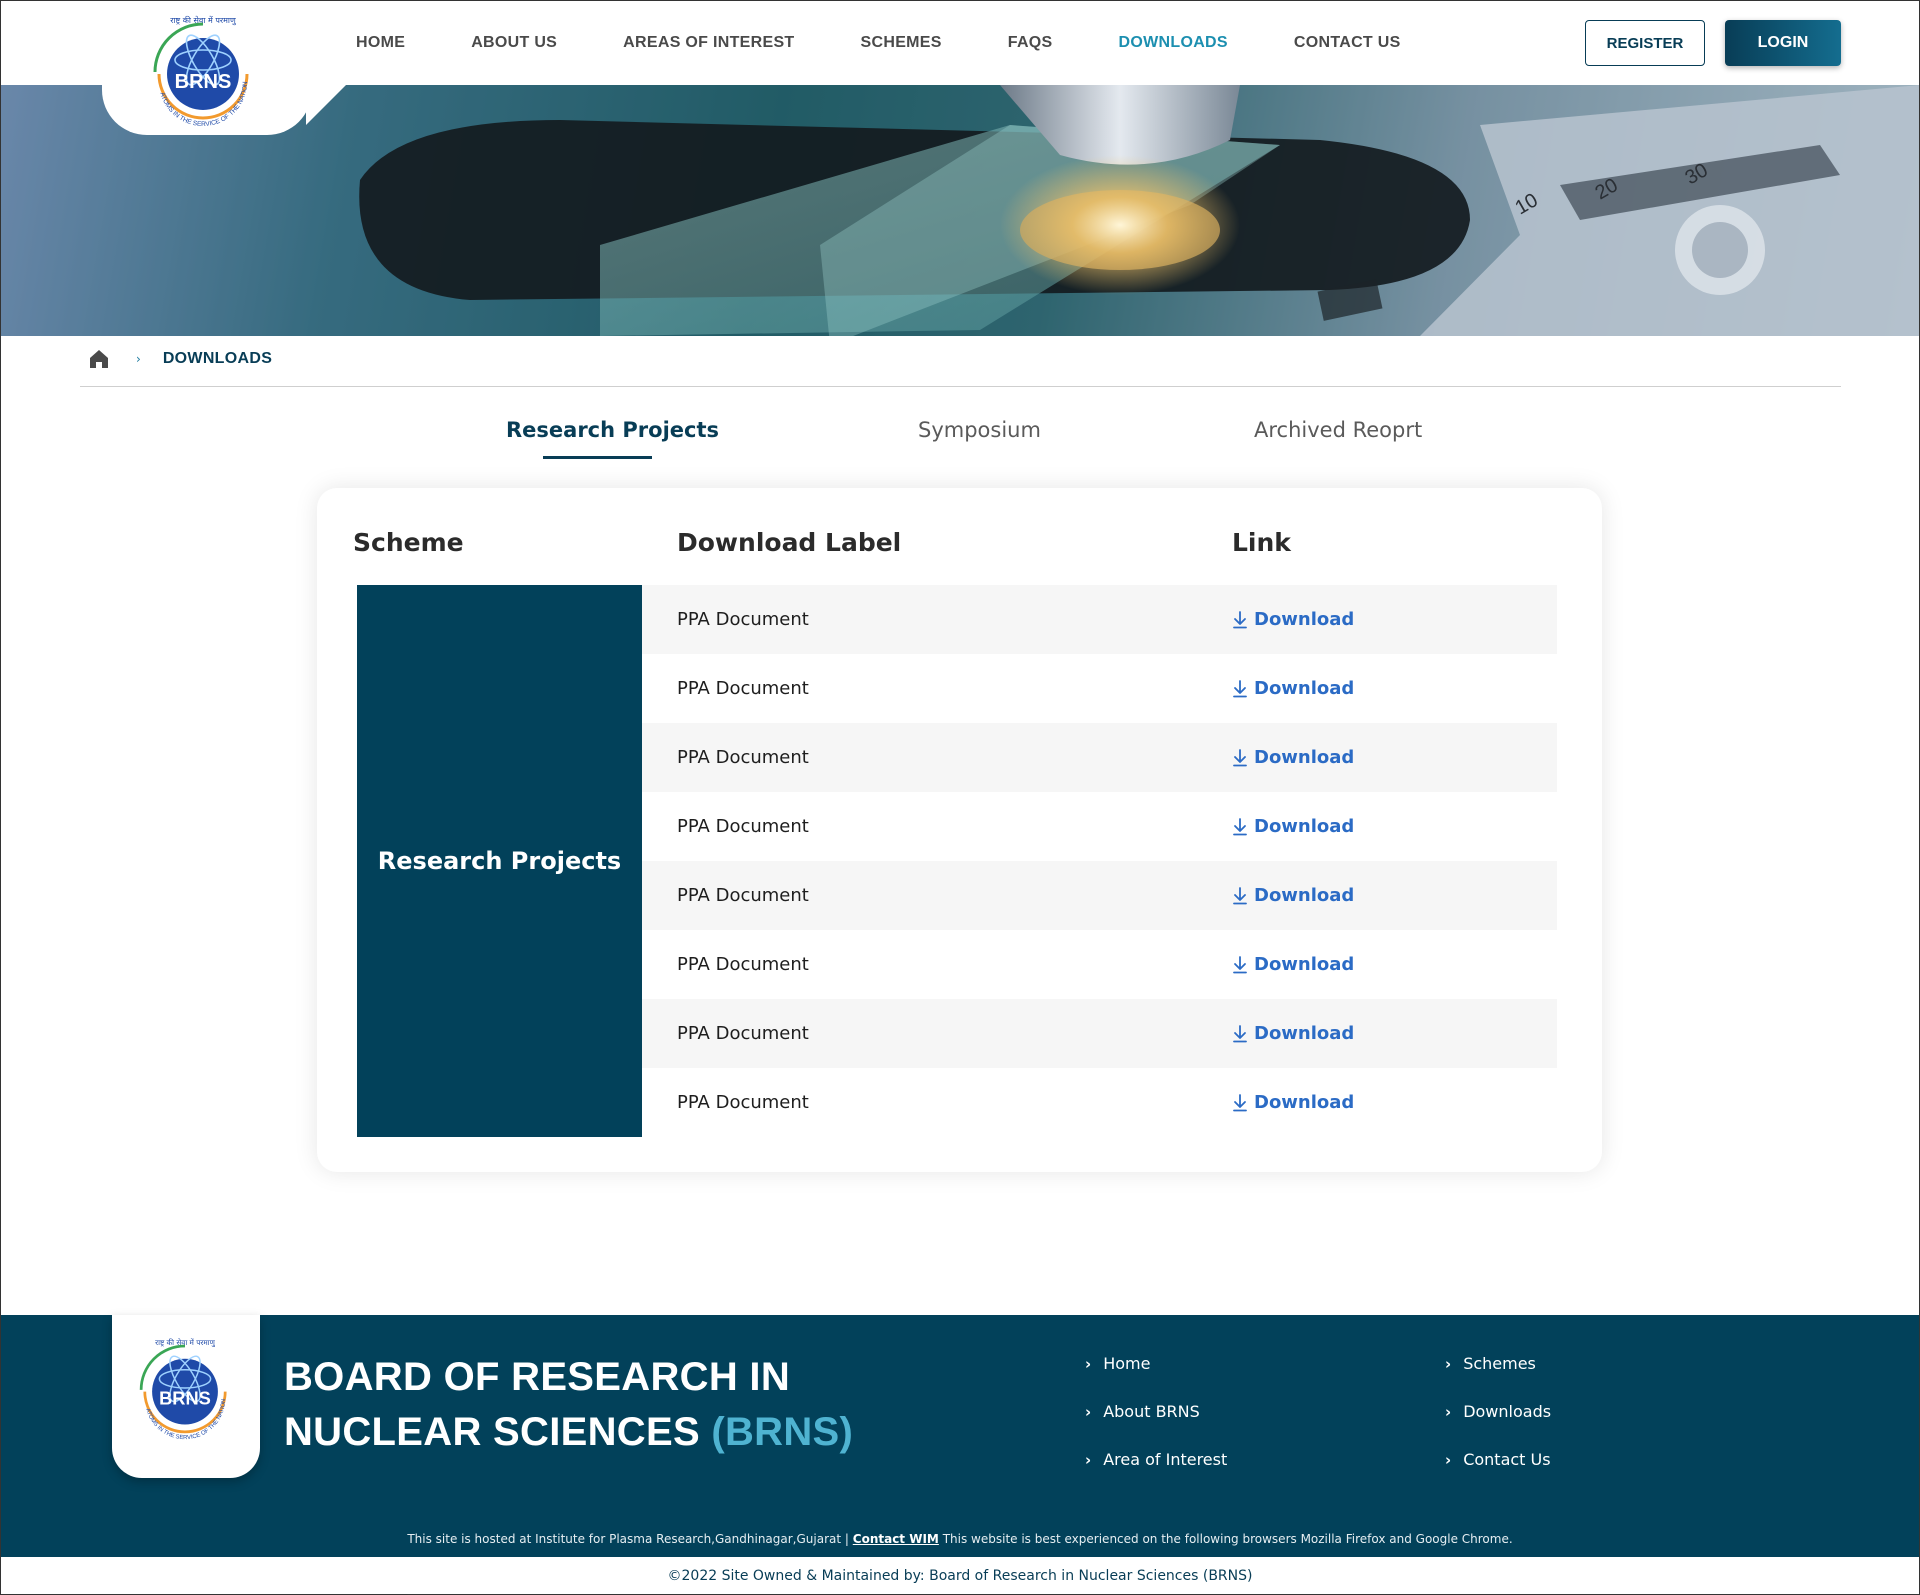  What do you see at coordinates (901, 43) in the screenshot?
I see `nav-schemes: SCHEMES` at bounding box center [901, 43].